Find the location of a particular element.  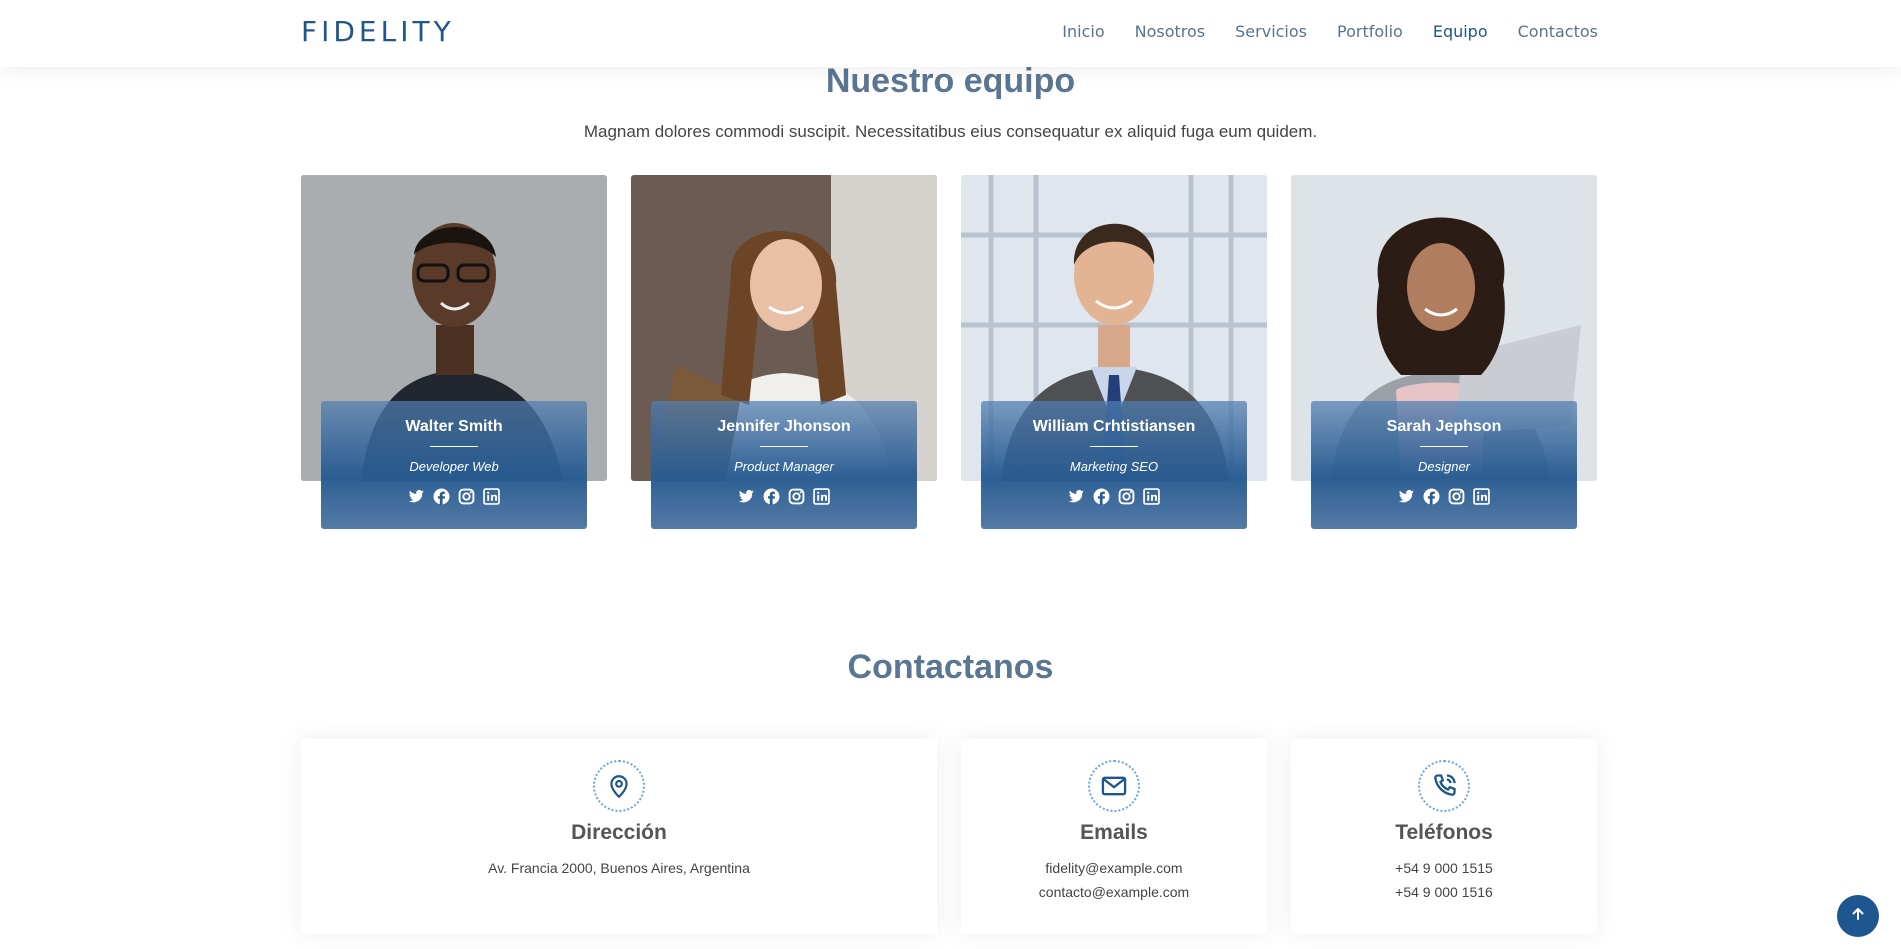

card-title: Emails is located at coordinates (1114, 832).